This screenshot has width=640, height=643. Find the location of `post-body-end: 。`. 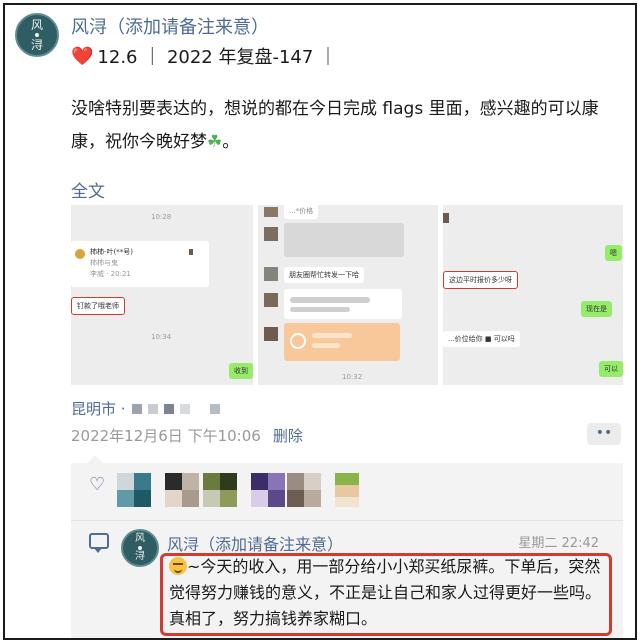

post-body-end: 。 is located at coordinates (231, 142).